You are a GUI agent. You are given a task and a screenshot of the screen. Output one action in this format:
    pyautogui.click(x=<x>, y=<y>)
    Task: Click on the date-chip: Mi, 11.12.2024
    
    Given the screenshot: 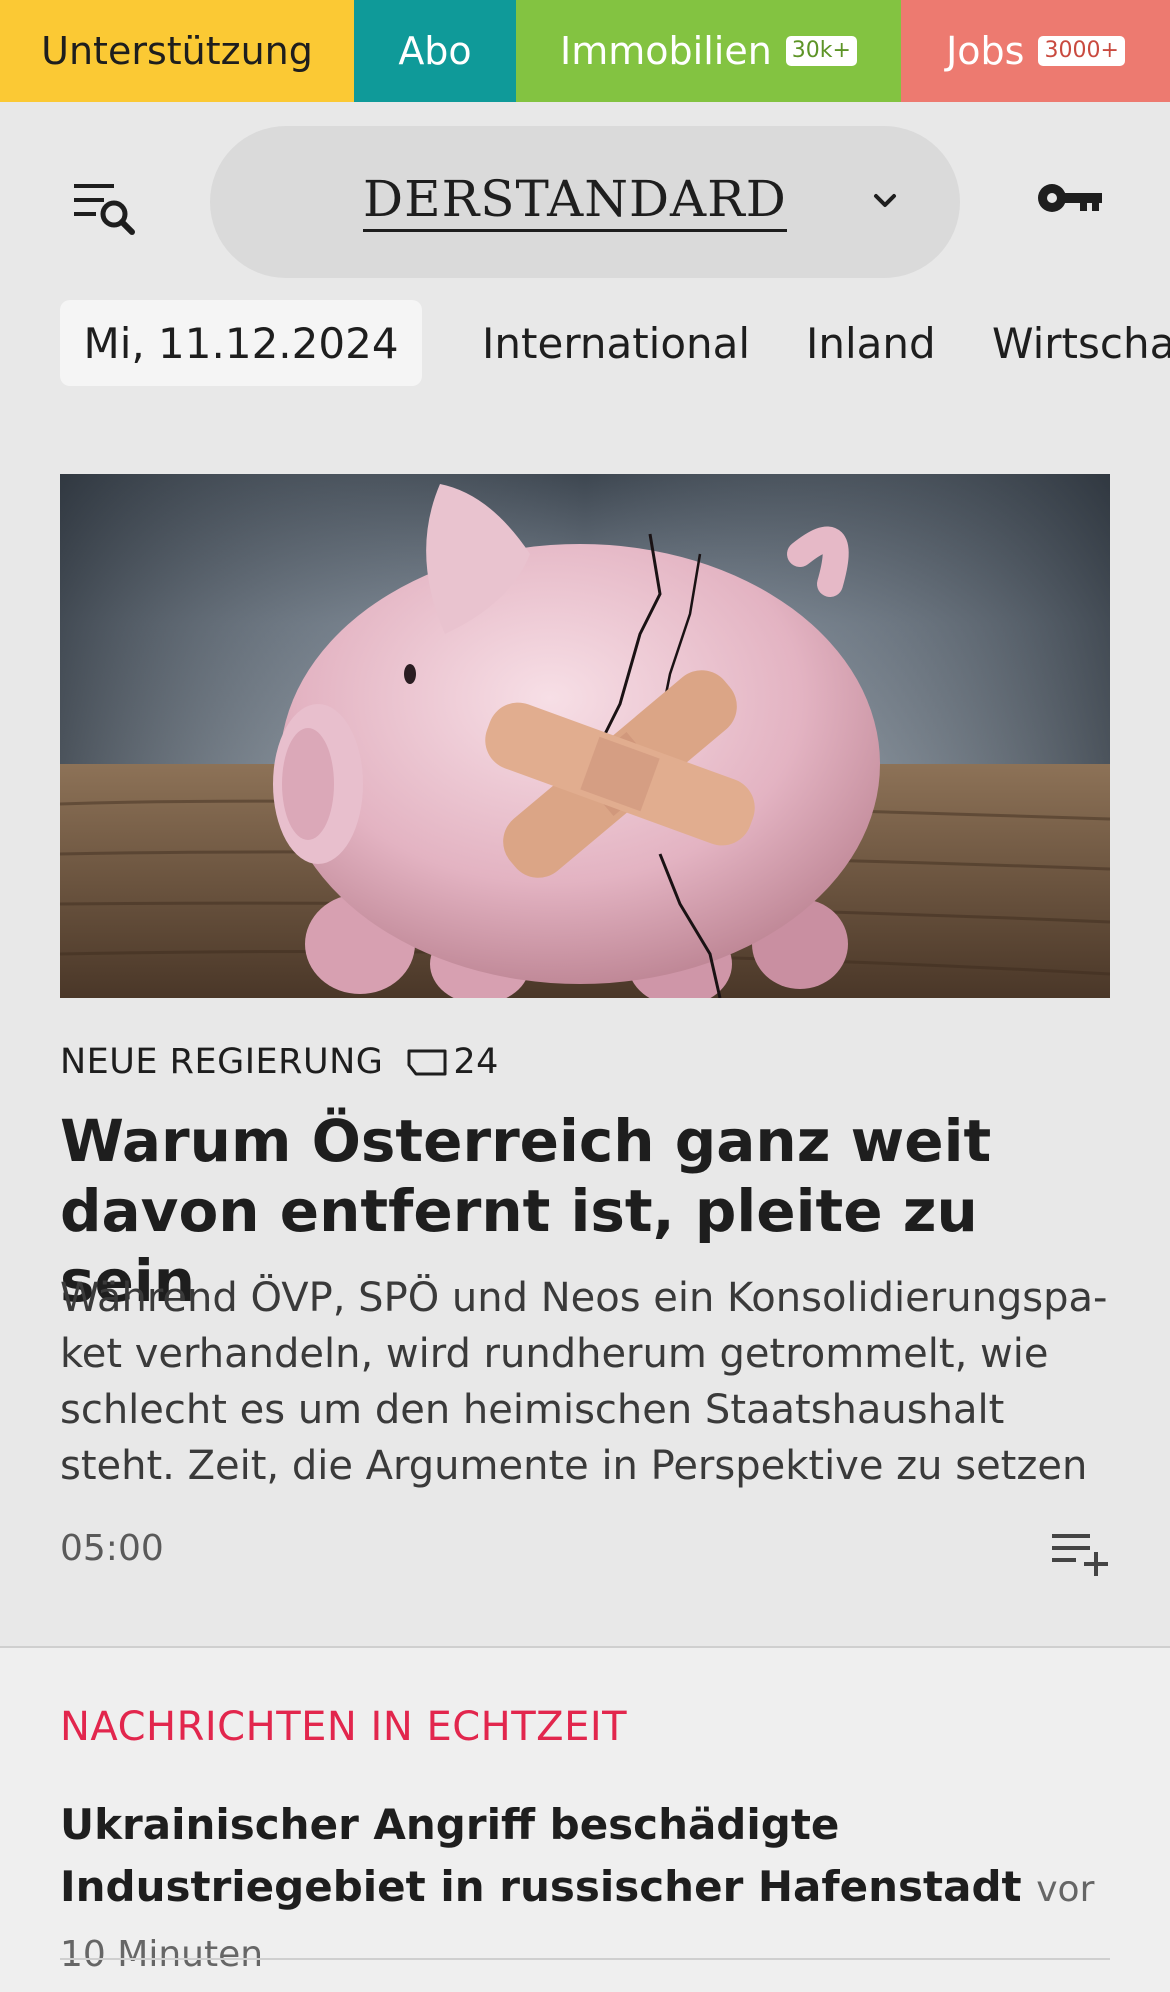 What is the action you would take?
    pyautogui.click(x=241, y=343)
    